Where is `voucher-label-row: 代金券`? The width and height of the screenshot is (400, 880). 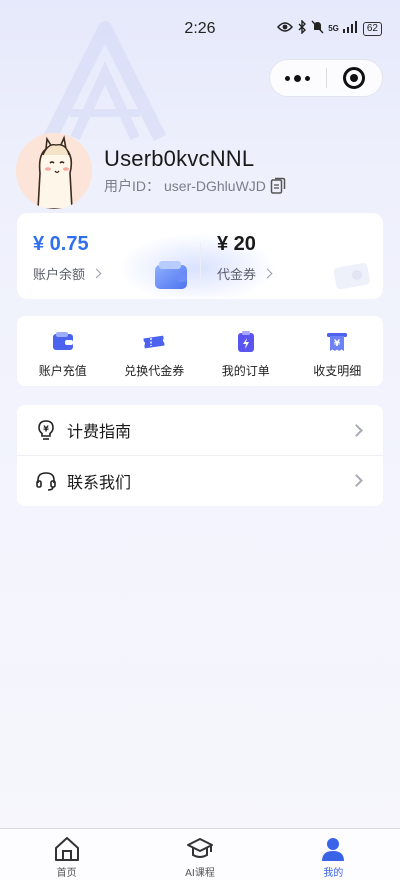 voucher-label-row: 代金券 is located at coordinates (245, 273).